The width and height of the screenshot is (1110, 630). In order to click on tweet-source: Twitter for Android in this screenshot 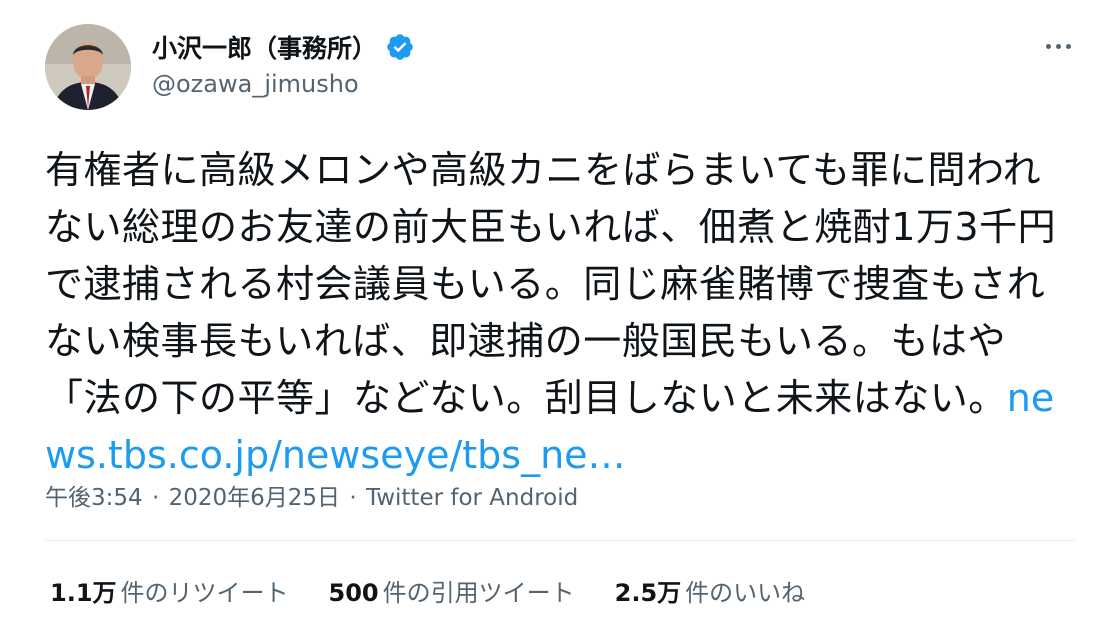, I will do `click(472, 498)`.